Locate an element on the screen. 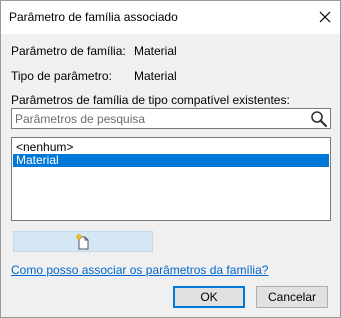 The width and height of the screenshot is (341, 318). new-parameter-icon is located at coordinates (82, 242).